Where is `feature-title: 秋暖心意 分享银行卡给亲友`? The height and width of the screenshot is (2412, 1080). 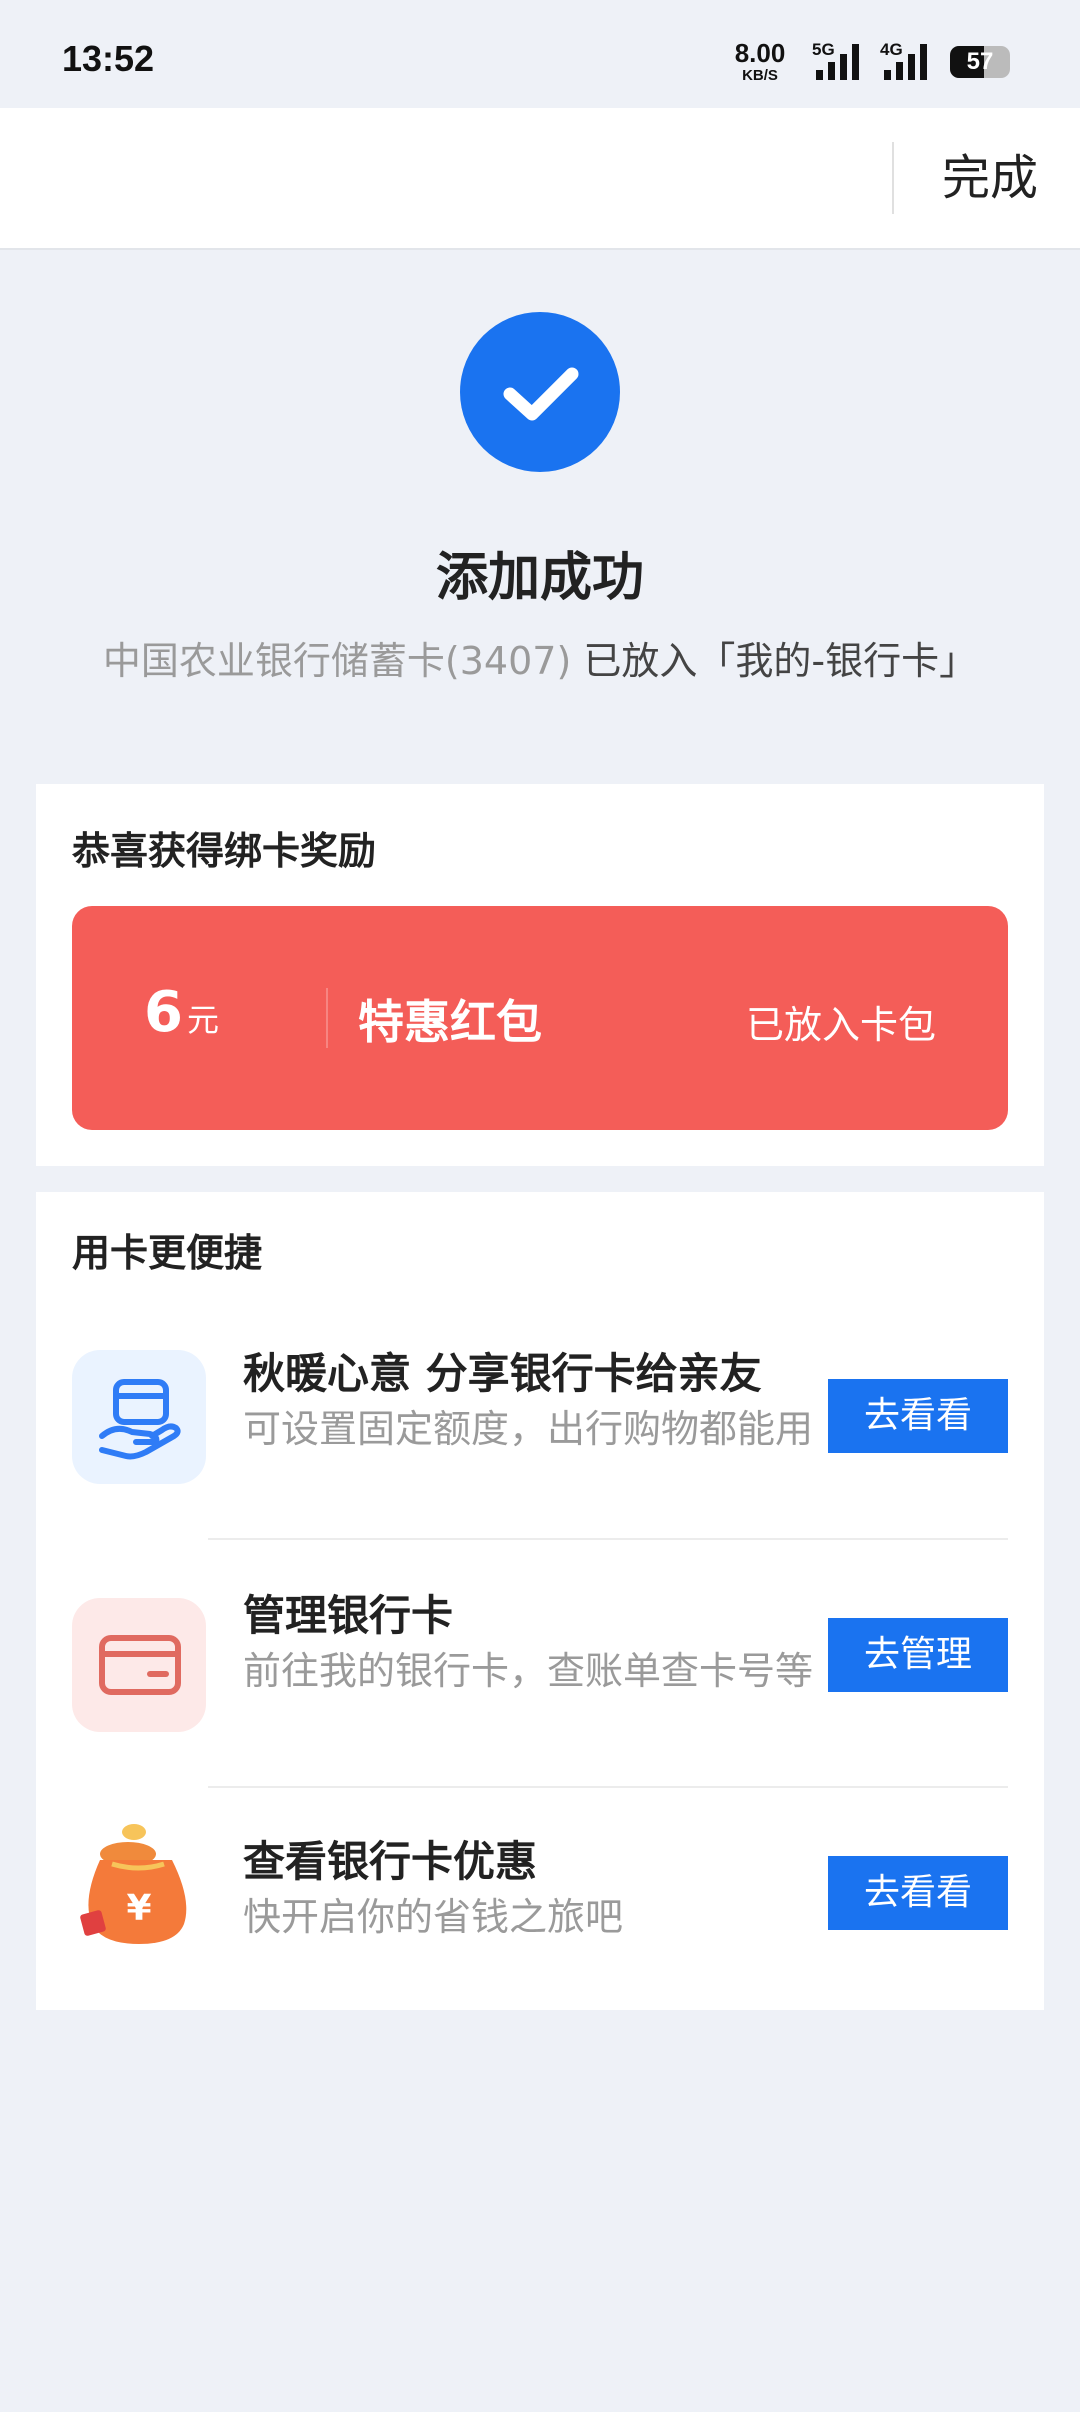 feature-title: 秋暖心意 分享银行卡给亲友 is located at coordinates (502, 1373).